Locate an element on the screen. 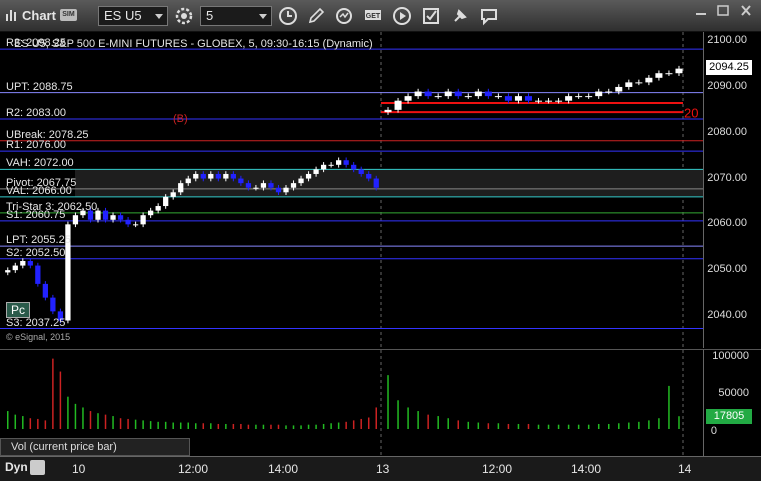 The height and width of the screenshot is (481, 761). interval-value: 5 is located at coordinates (210, 15).